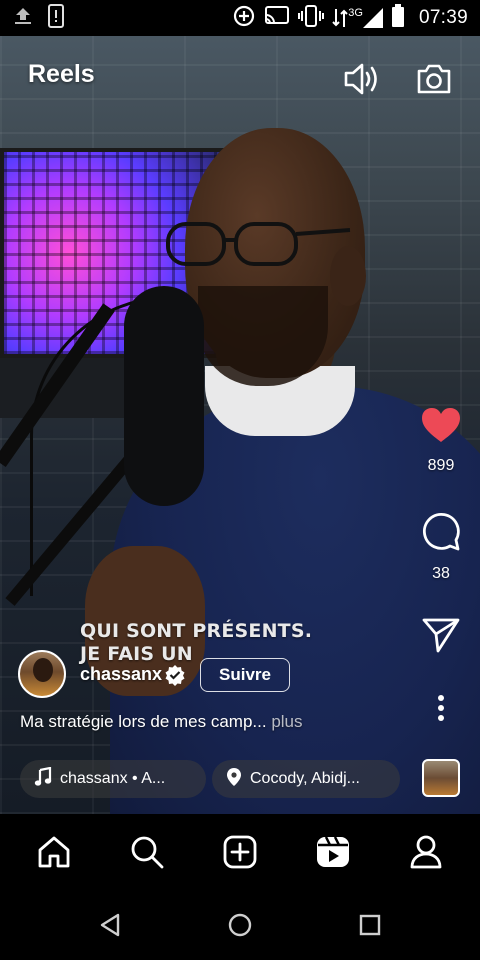 The image size is (480, 960). Describe the element at coordinates (175, 675) in the screenshot. I see `verified-badge-icon` at that location.